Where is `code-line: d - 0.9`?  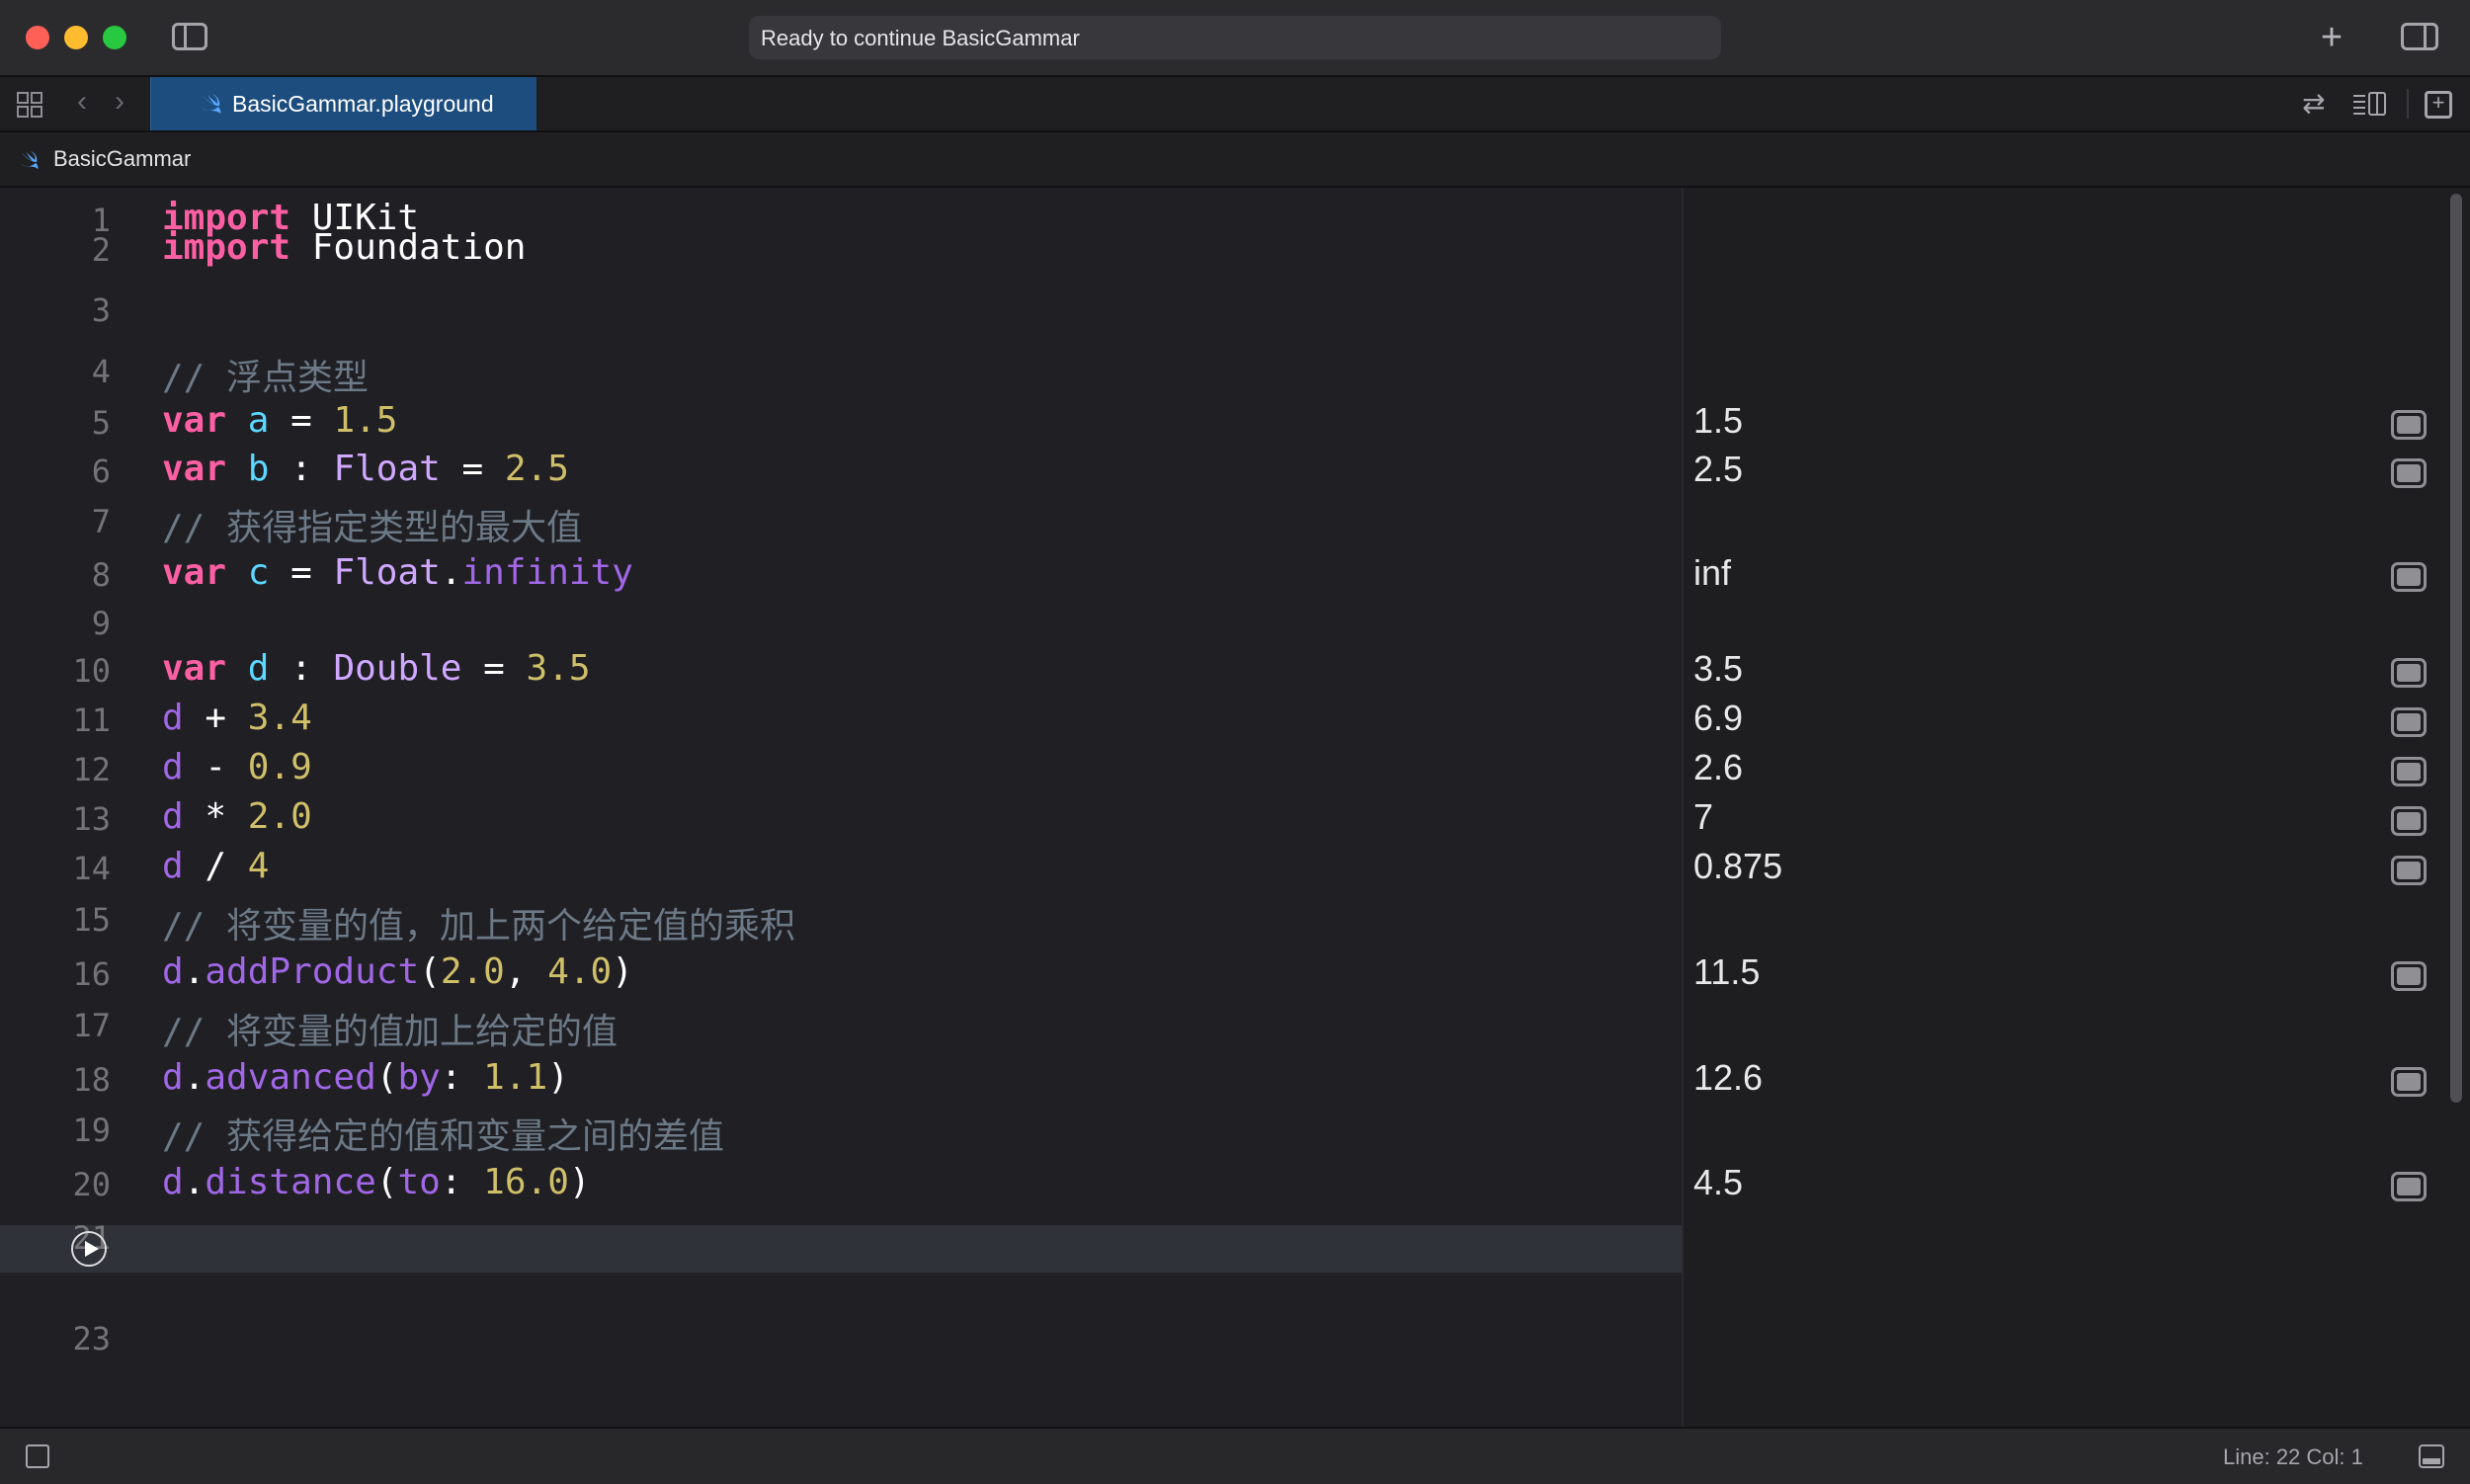 code-line: d - 0.9 is located at coordinates (237, 767).